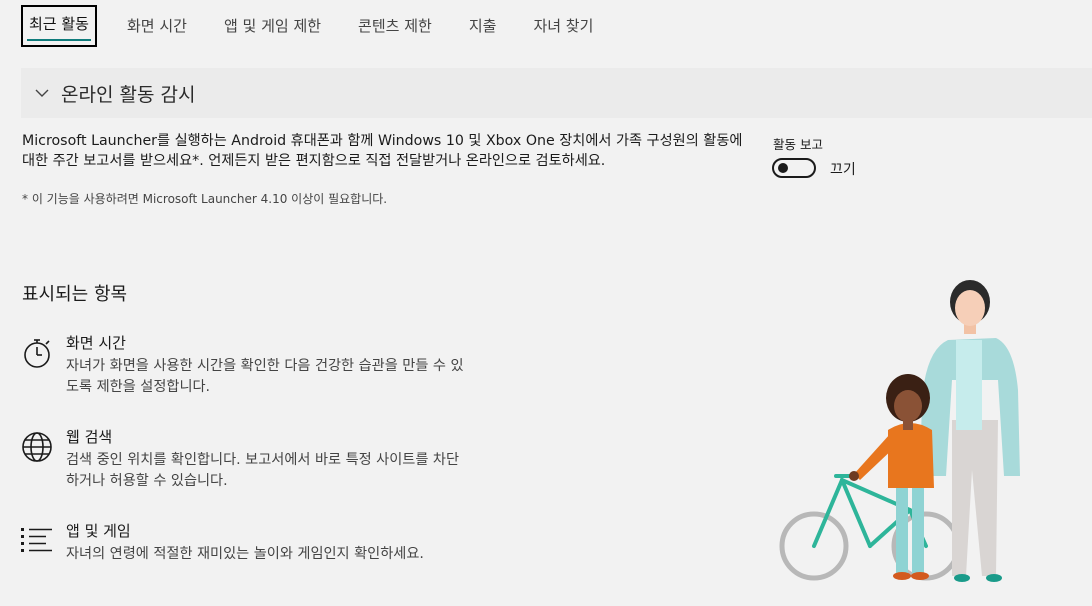  What do you see at coordinates (563, 26) in the screenshot?
I see `tab-find-child: 자녀 찾기` at bounding box center [563, 26].